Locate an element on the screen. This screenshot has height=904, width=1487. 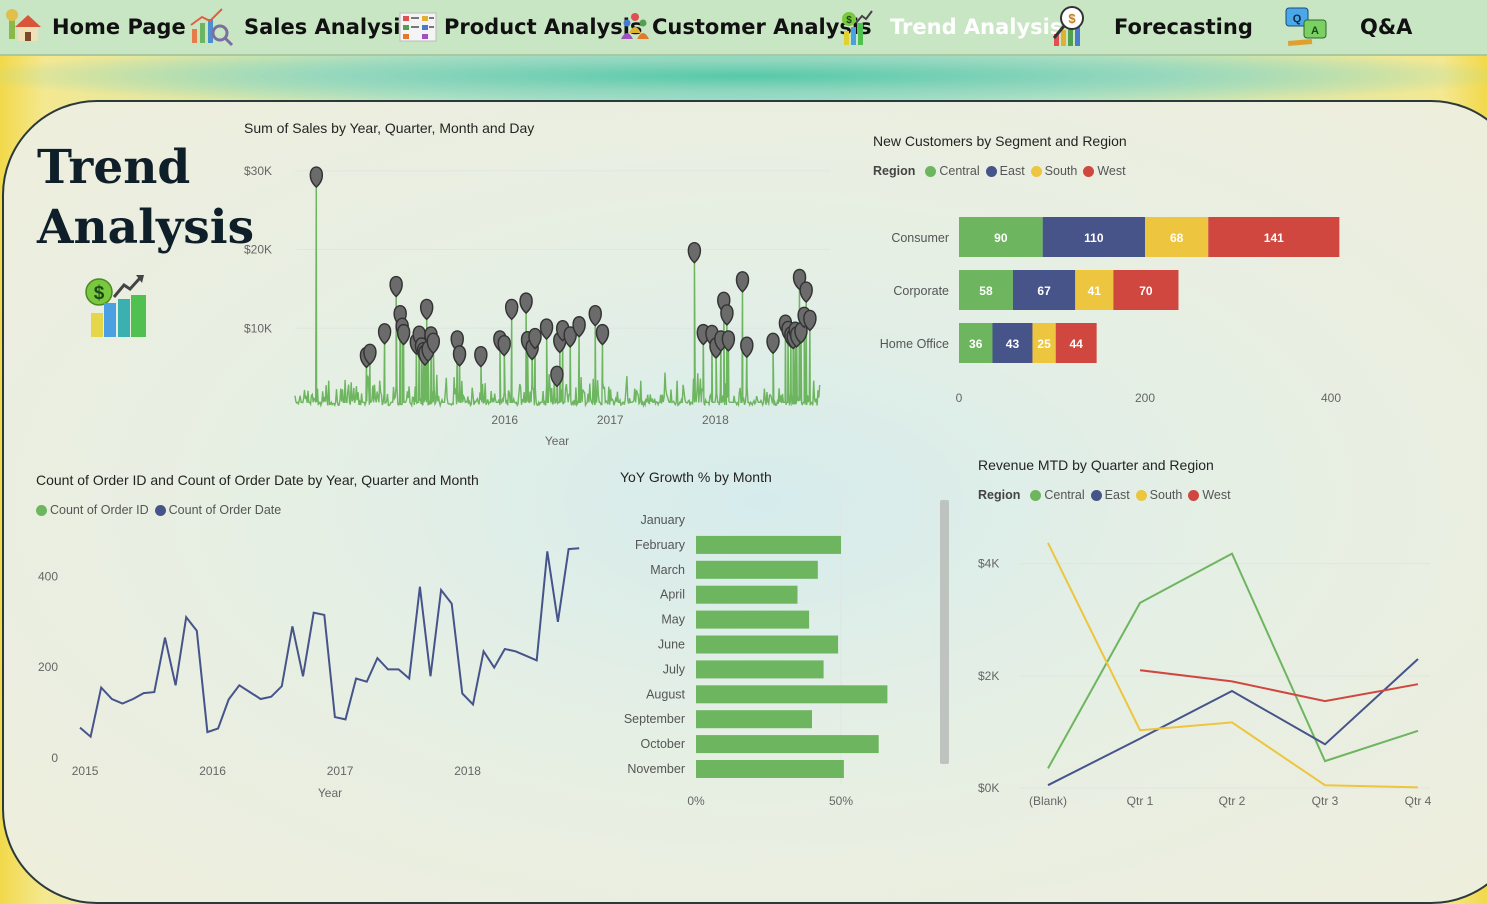
x-tick-label: Qtr 4 is located at coordinates (1418, 801).